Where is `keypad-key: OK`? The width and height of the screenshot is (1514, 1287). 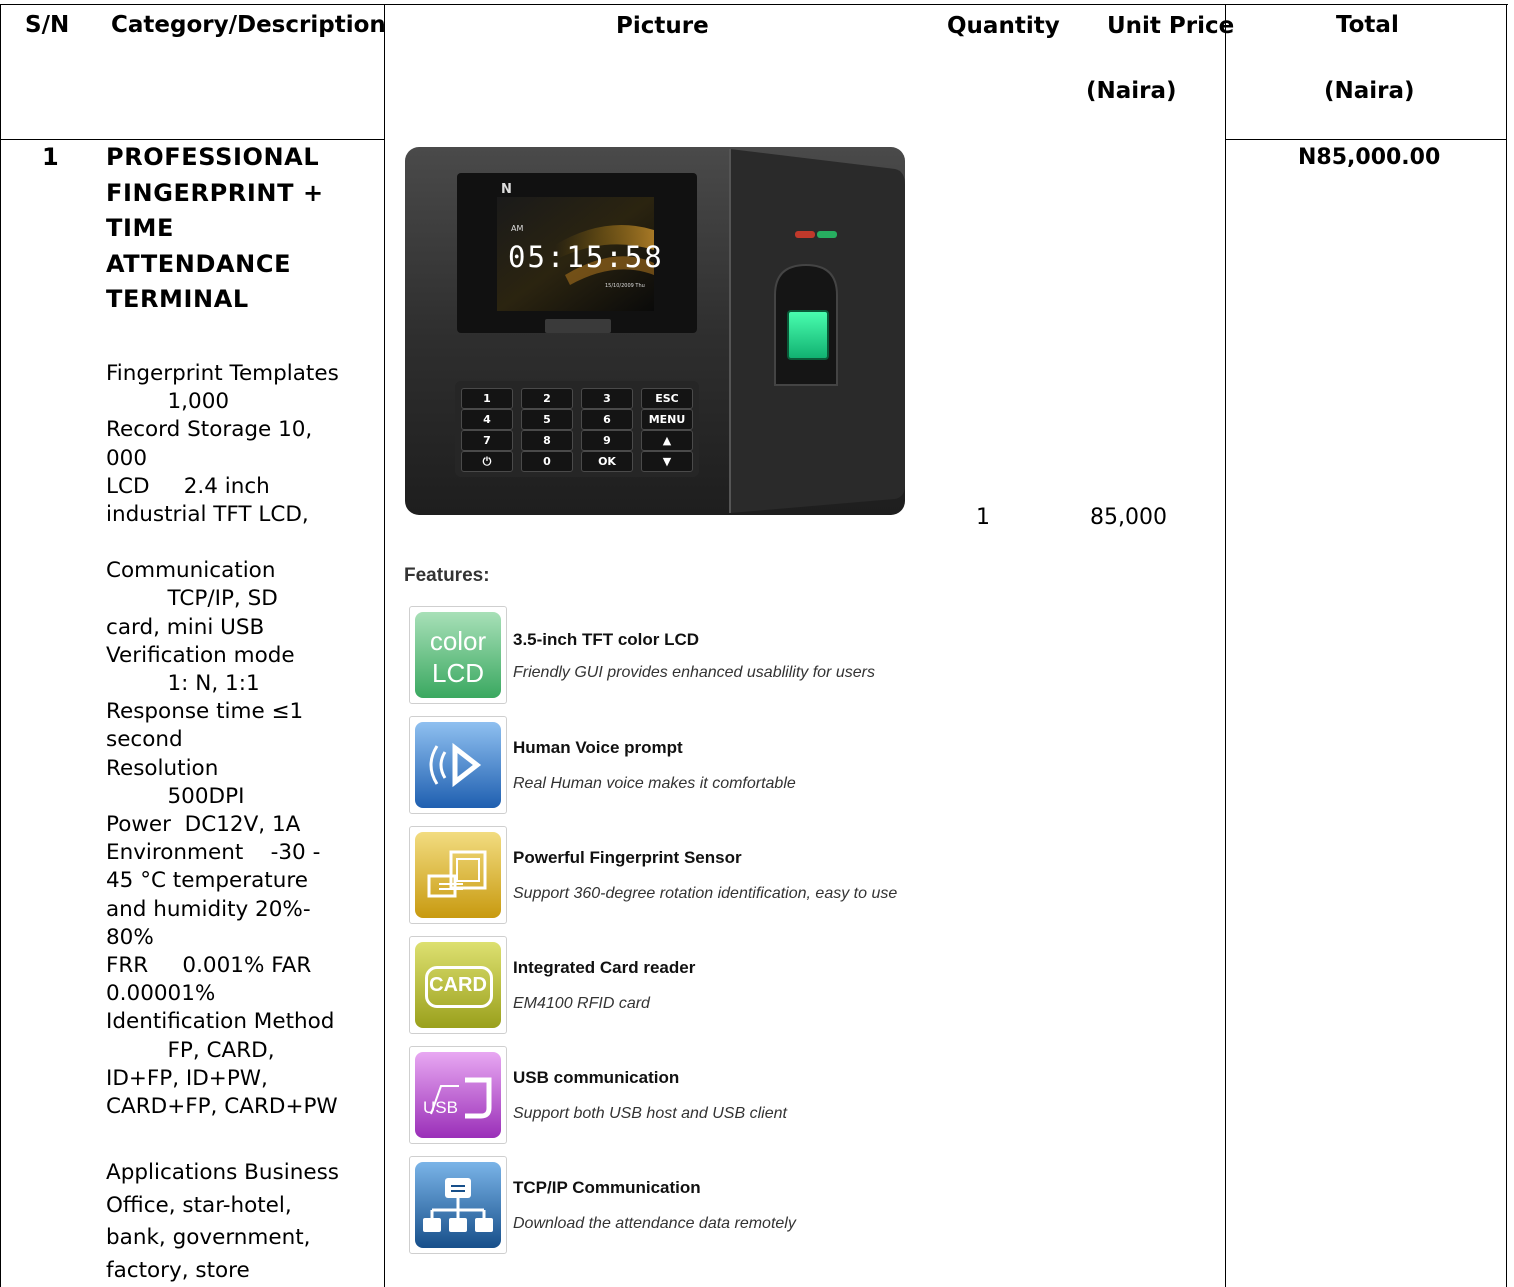
keypad-key: OK is located at coordinates (607, 461).